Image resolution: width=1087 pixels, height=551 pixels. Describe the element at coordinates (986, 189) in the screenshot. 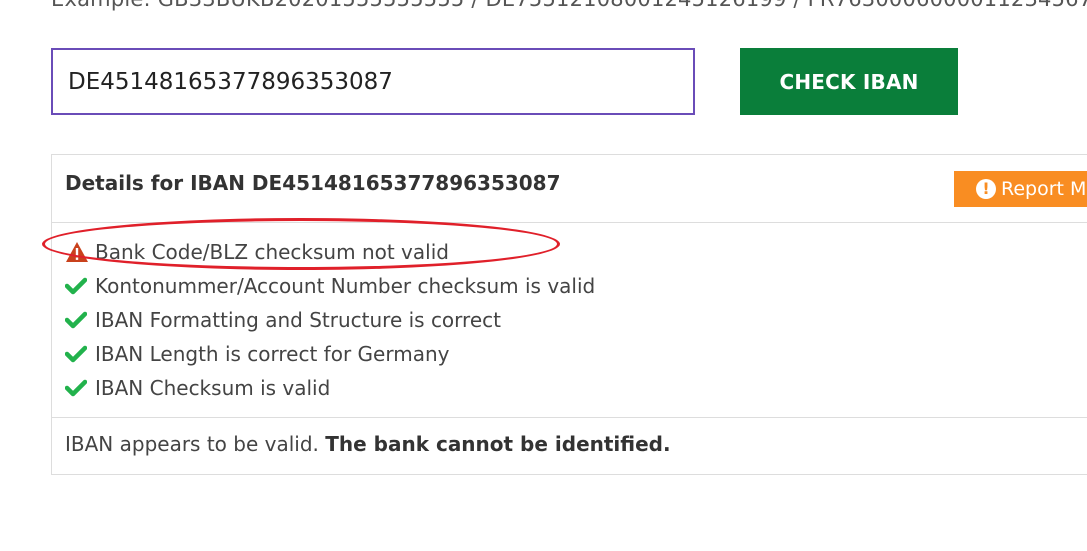

I see `exclamation-icon: !` at that location.